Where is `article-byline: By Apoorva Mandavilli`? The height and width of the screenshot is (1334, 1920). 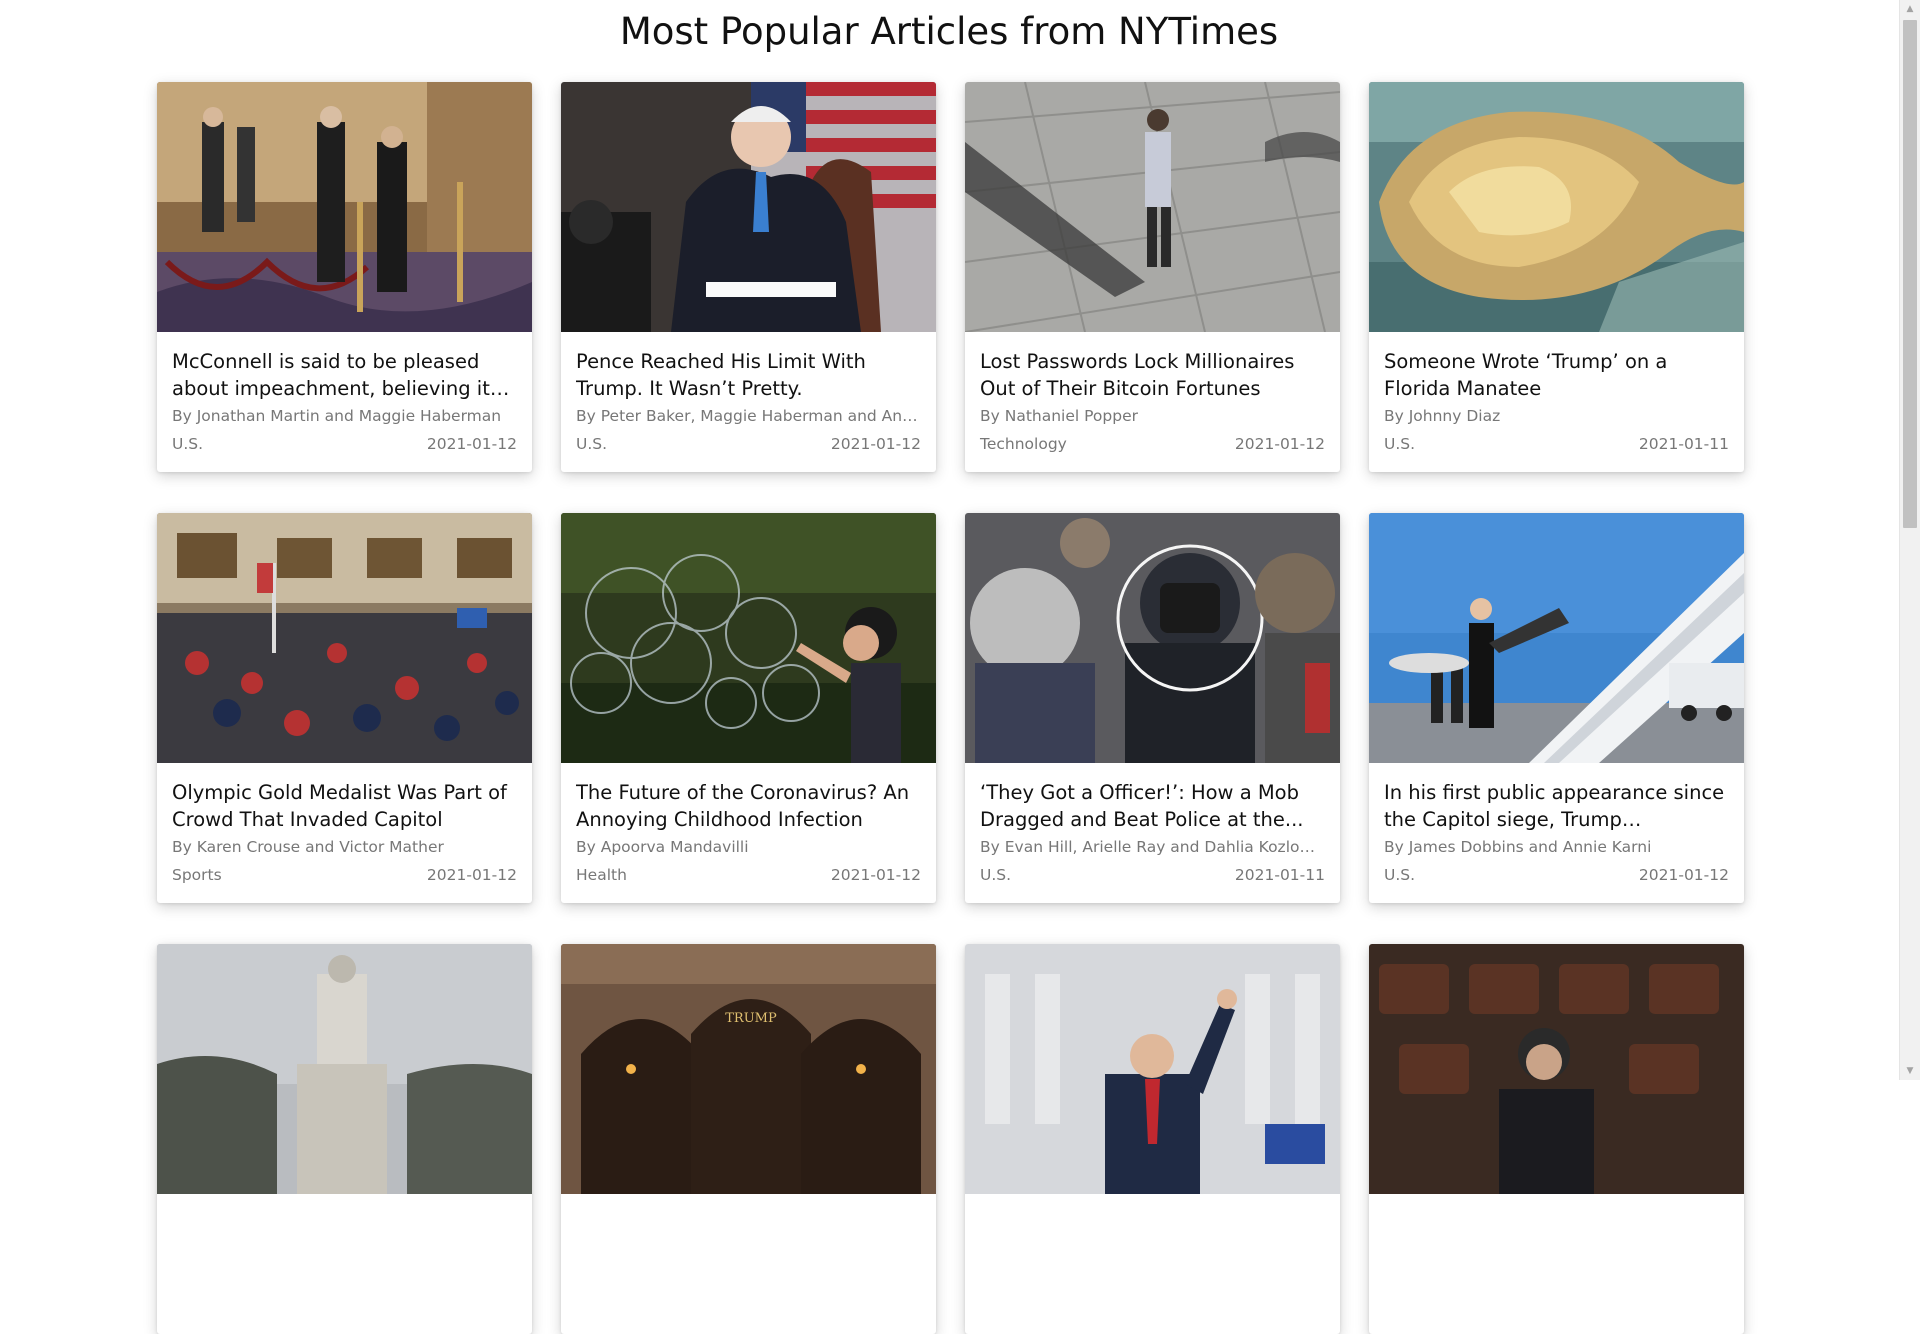
article-byline: By Apoorva Mandavilli is located at coordinates (662, 847).